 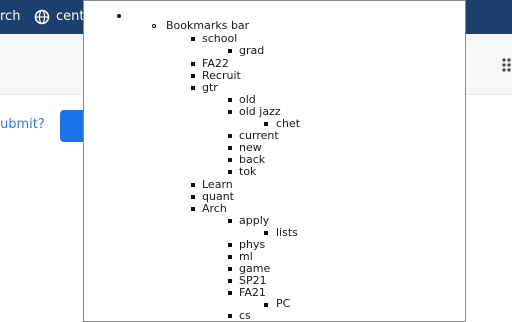 What do you see at coordinates (251, 51) in the screenshot?
I see `bookmark-folder-item: grad` at bounding box center [251, 51].